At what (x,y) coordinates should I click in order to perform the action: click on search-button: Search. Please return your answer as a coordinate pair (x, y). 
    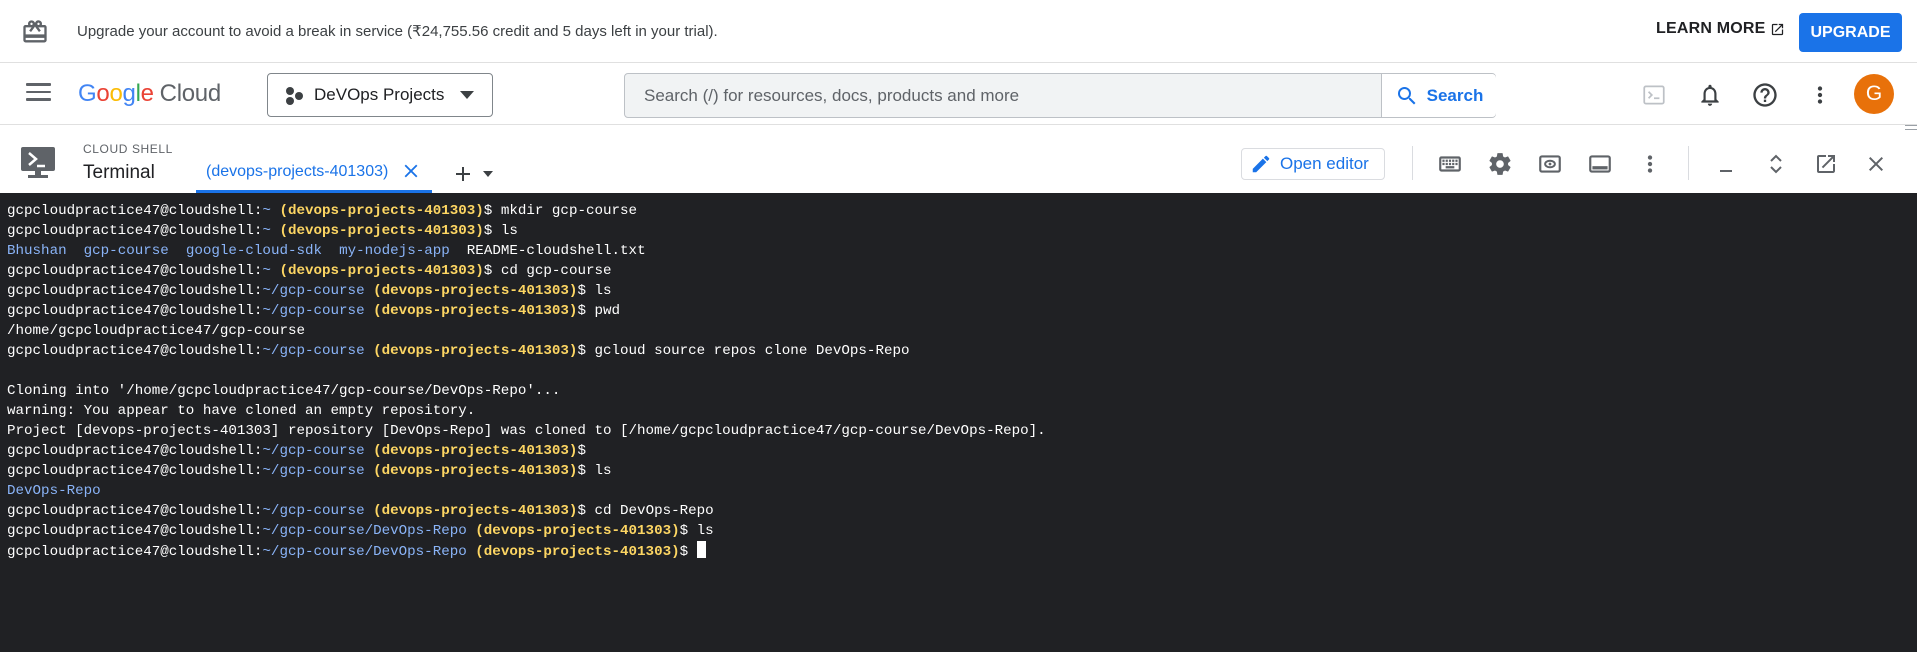
    Looking at the image, I should click on (1438, 95).